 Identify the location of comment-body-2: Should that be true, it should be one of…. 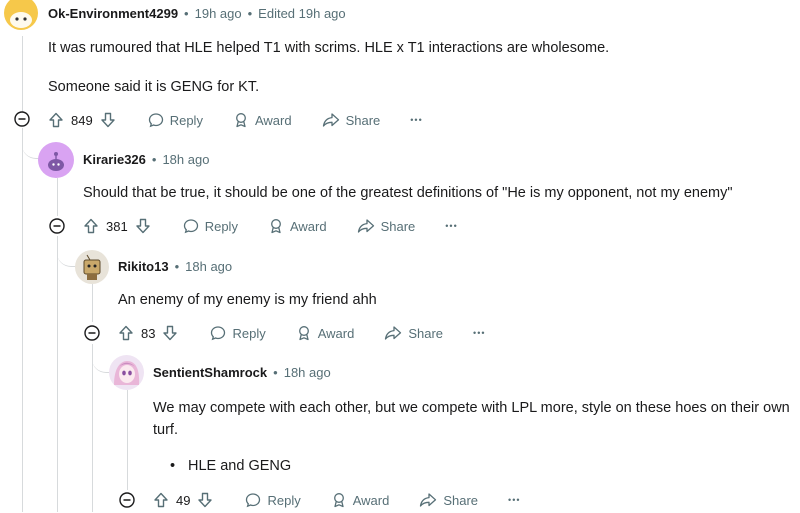
(408, 193).